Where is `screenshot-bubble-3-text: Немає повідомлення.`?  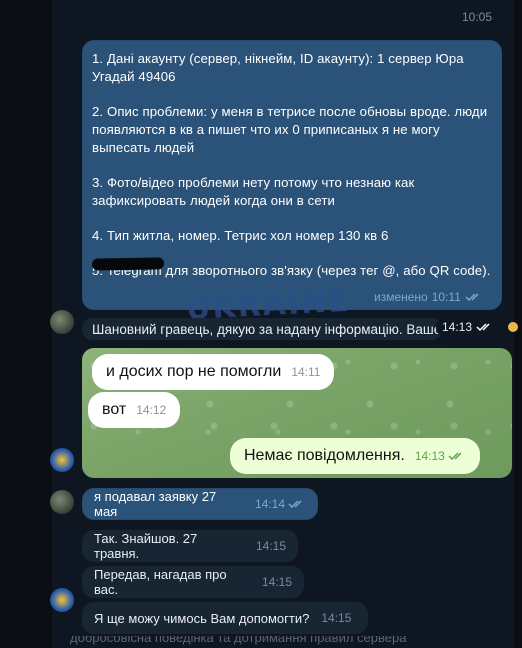 screenshot-bubble-3-text: Немає повідомлення. is located at coordinates (324, 455).